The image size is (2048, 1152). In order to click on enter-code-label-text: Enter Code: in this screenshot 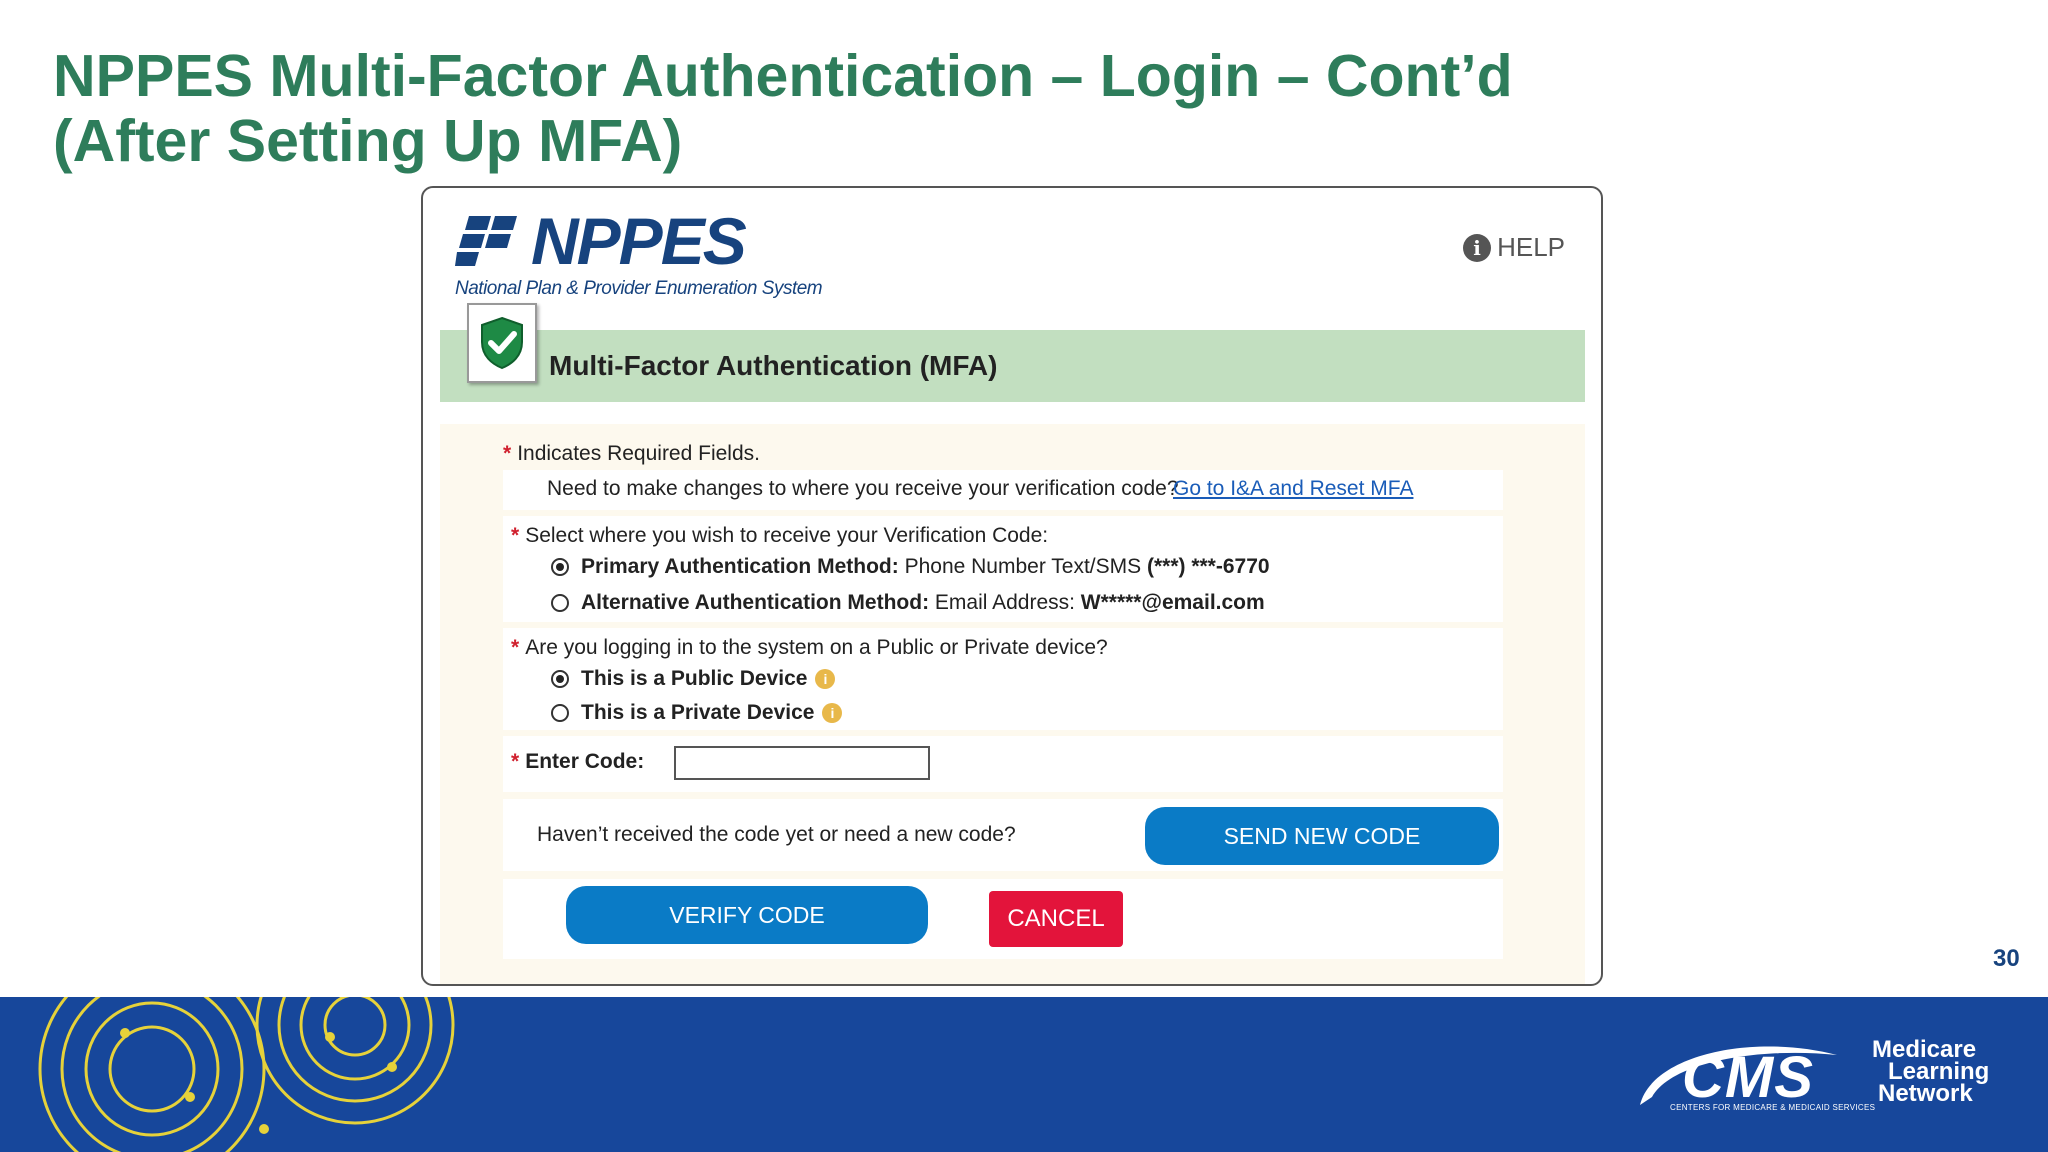, I will do `click(585, 761)`.